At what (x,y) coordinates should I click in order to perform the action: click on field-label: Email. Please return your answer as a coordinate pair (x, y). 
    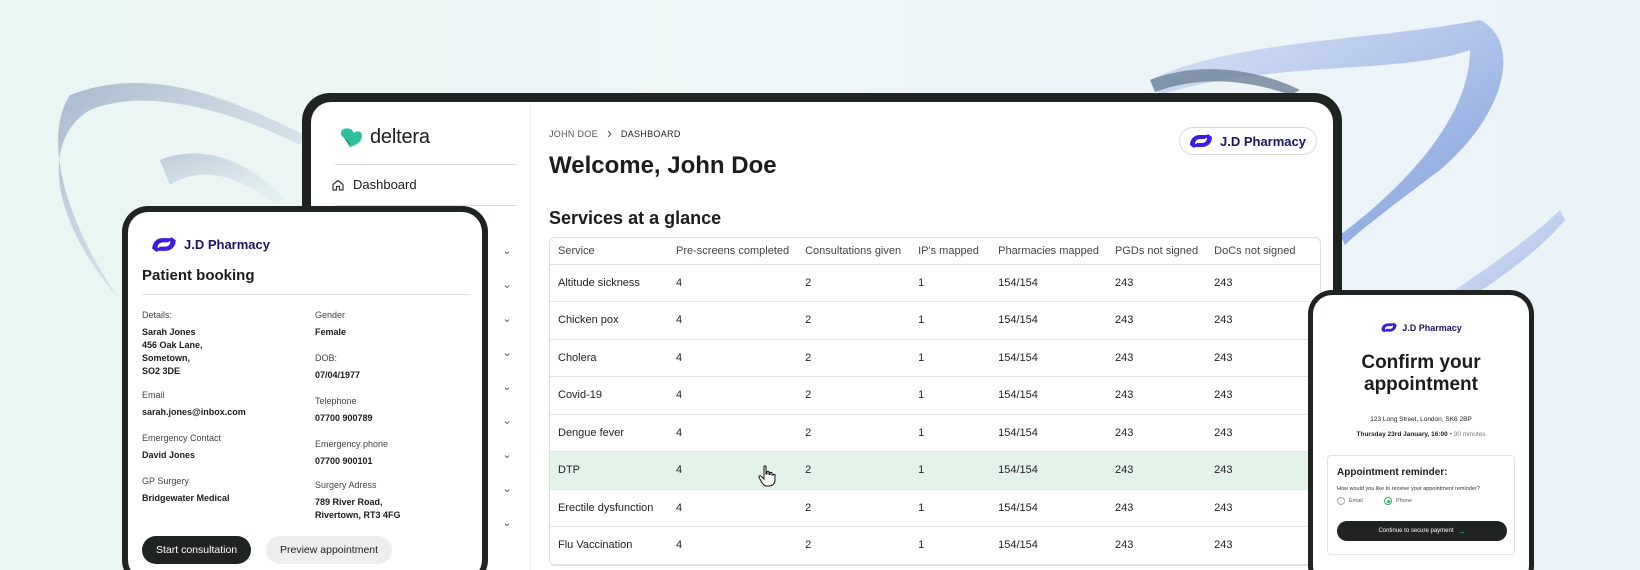
    Looking at the image, I should click on (153, 395).